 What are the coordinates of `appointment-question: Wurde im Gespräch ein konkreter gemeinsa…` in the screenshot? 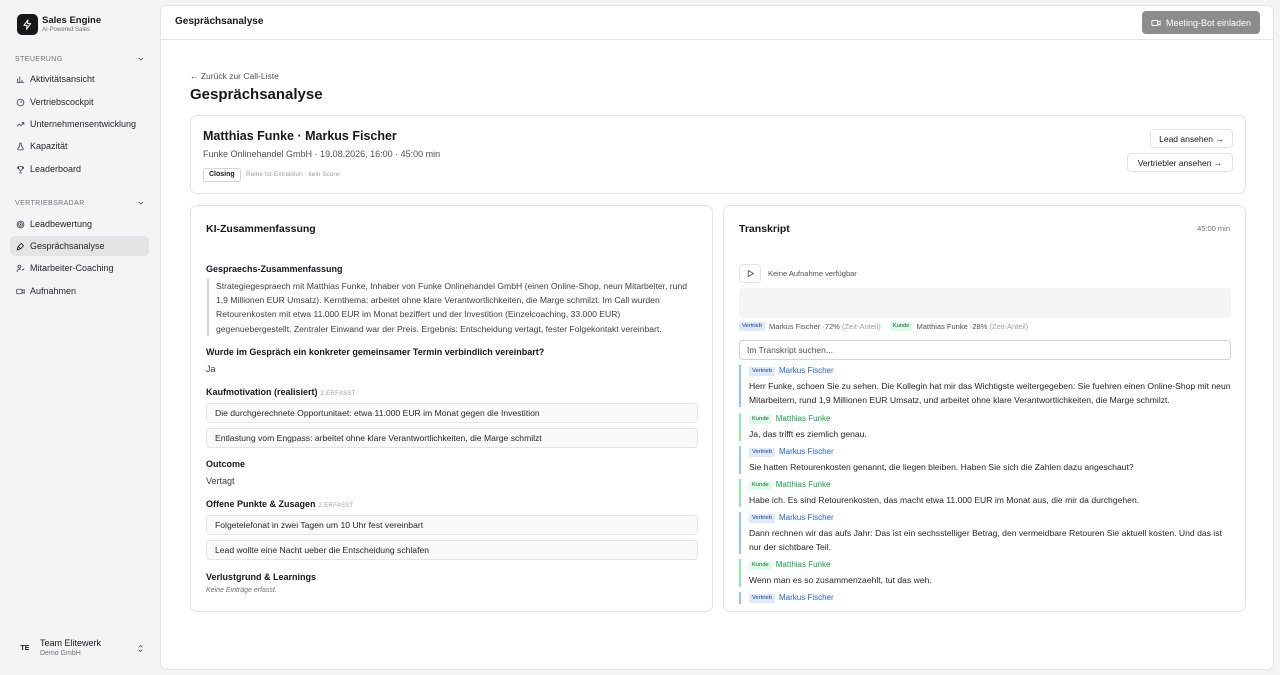 It's located at (375, 352).